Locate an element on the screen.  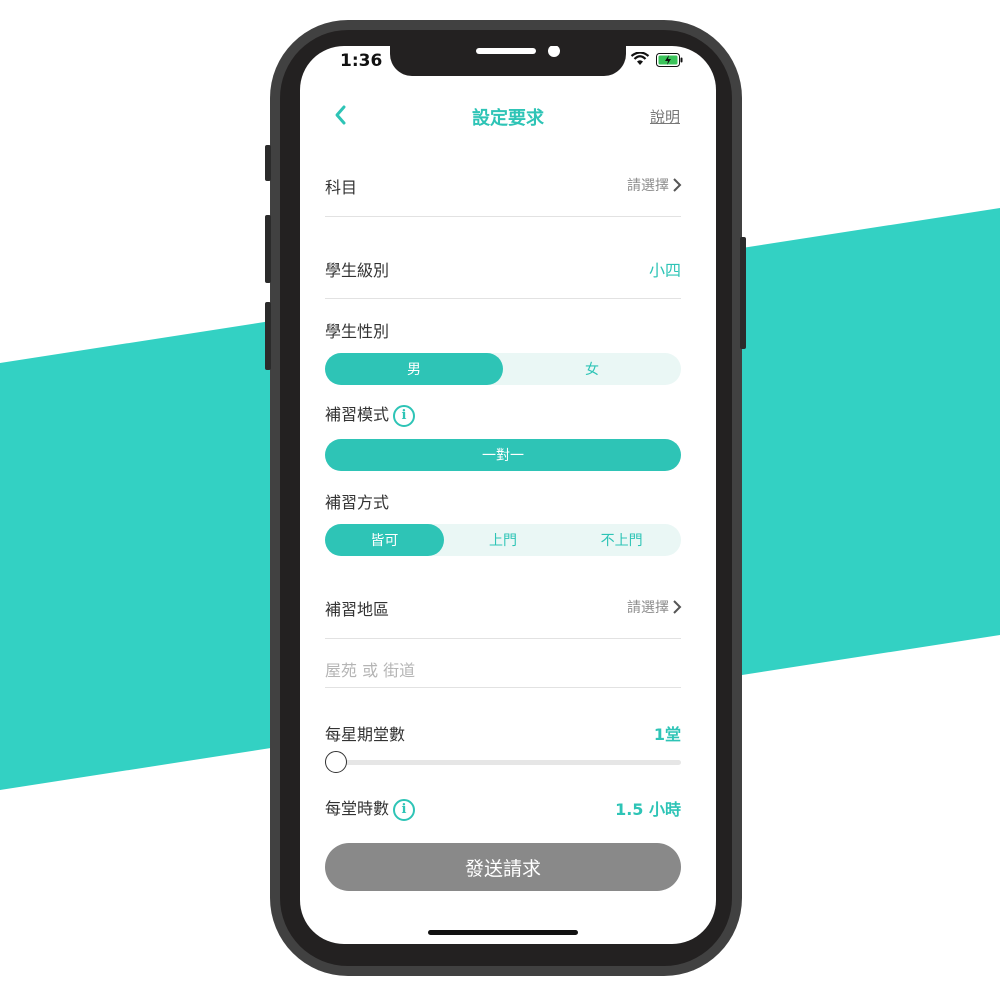
lessons-slider-track is located at coordinates (503, 762).